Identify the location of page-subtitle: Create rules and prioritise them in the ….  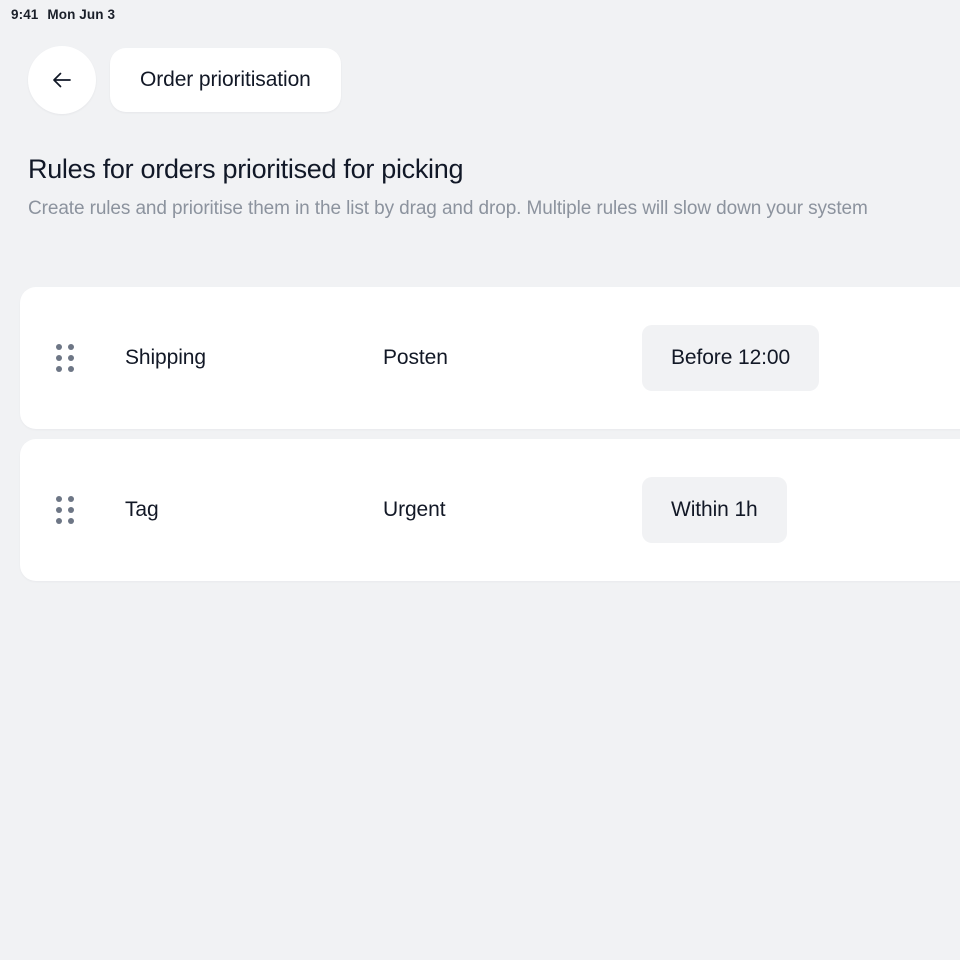
(448, 208).